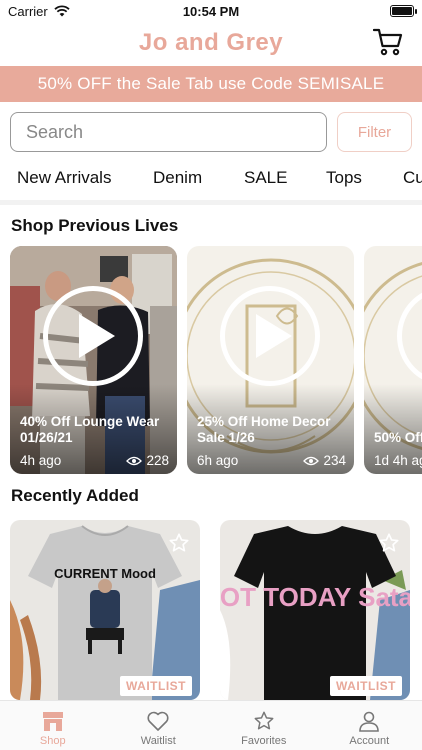  I want to click on product-card: NOT TODAY Satan WAITLIST, so click(315, 610).